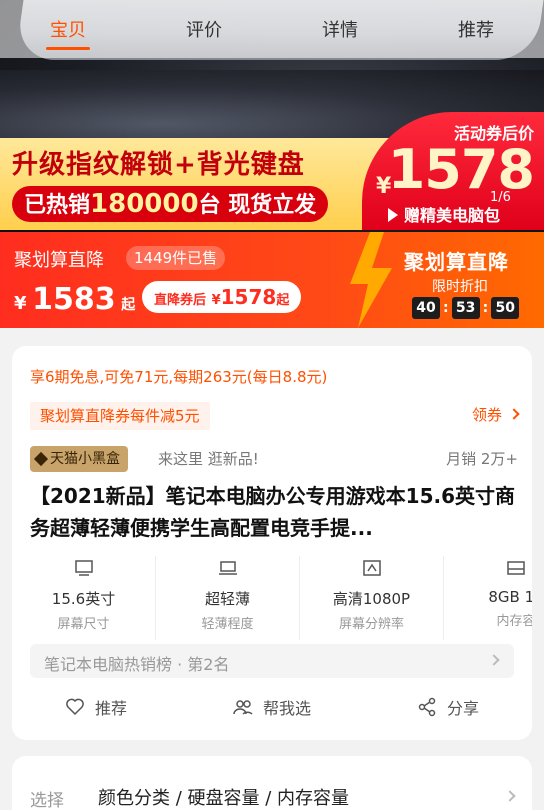 The image size is (544, 810). Describe the element at coordinates (476, 29) in the screenshot. I see `tab-recommend: 推荐` at that location.